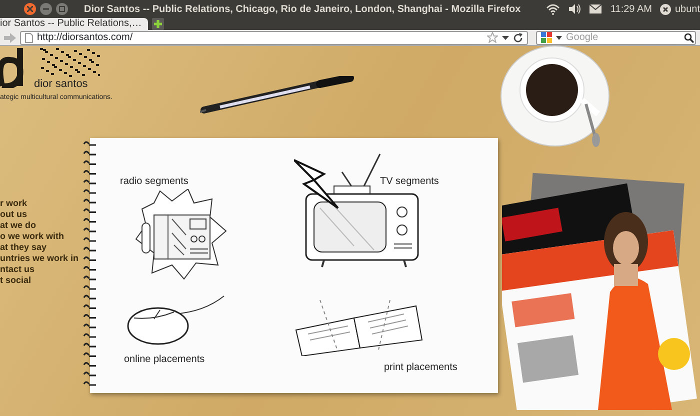 This screenshot has height=416, width=700. Describe the element at coordinates (687, 9) in the screenshot. I see `user-name: ubunt` at that location.